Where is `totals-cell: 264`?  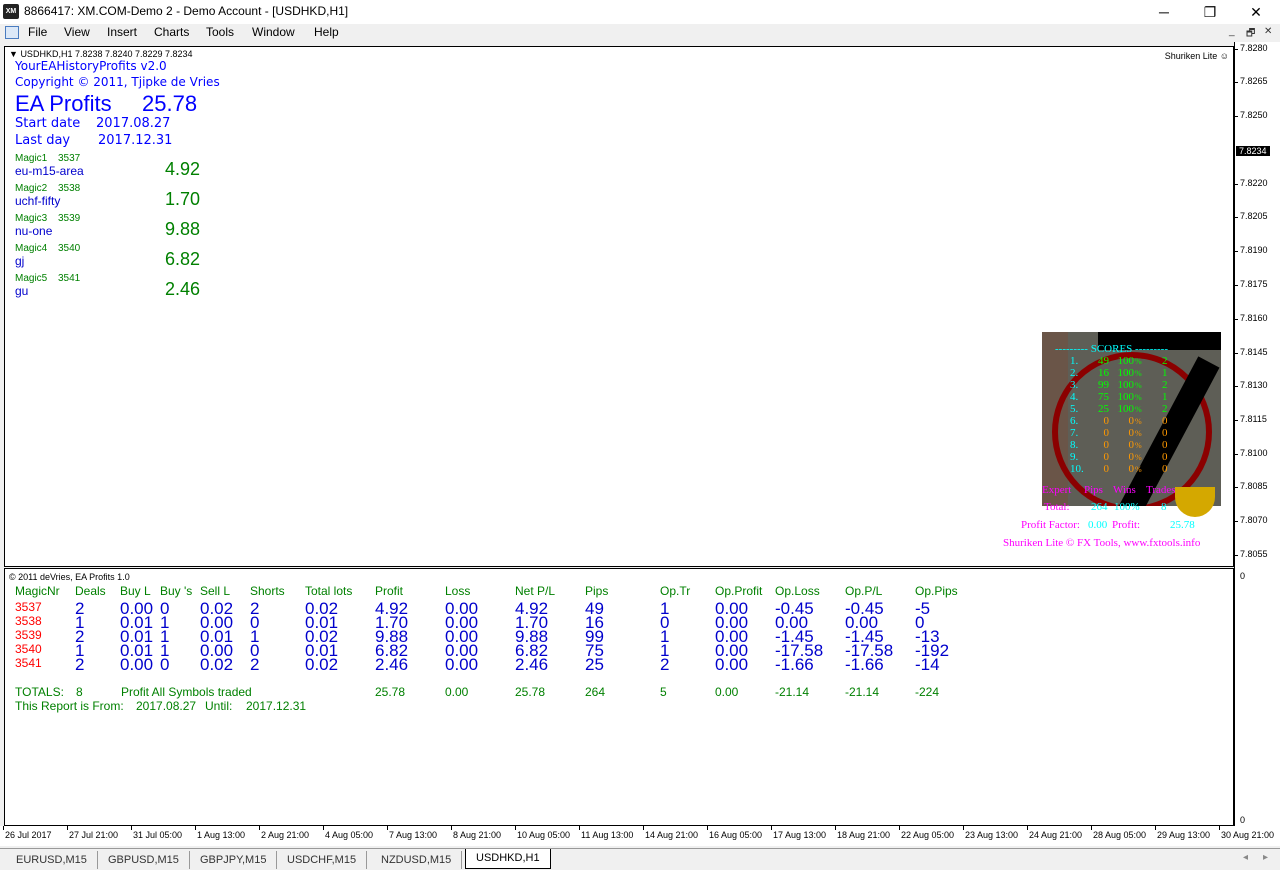 totals-cell: 264 is located at coordinates (595, 692).